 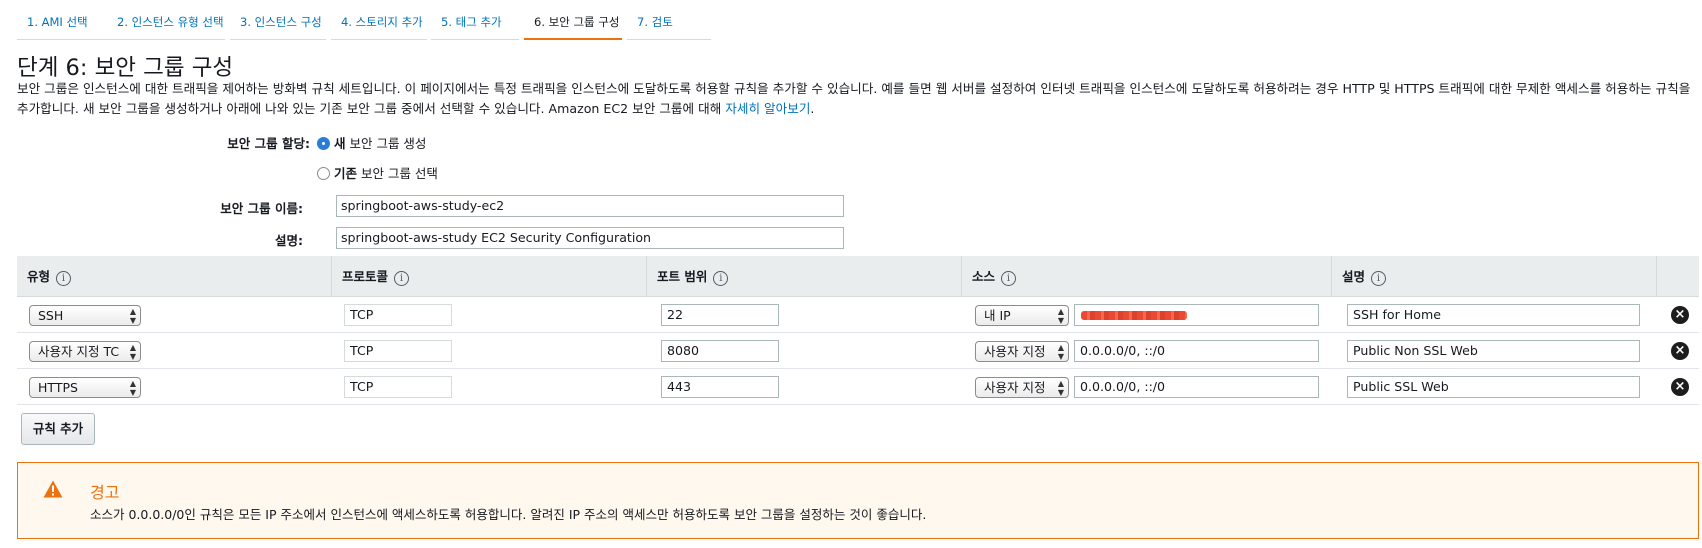 What do you see at coordinates (166, 20) in the screenshot?
I see `tab-instance-type: 2. 인스턴스 유형 선택` at bounding box center [166, 20].